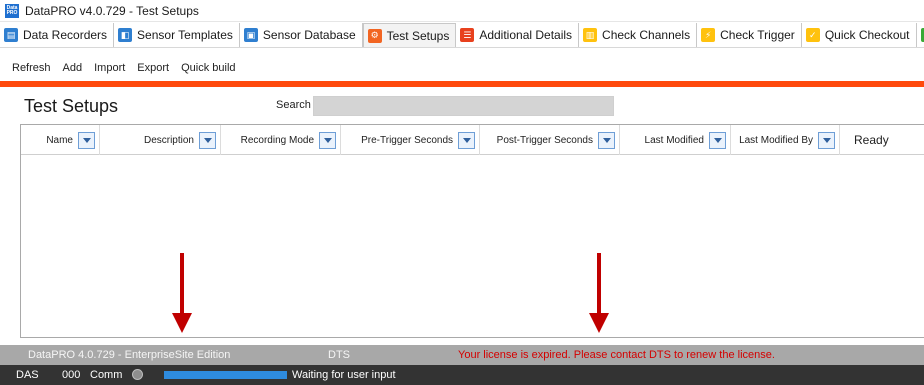 This screenshot has width=924, height=385. I want to click on toolbar: Refresh Add Import Export Quick build, so click(462, 68).